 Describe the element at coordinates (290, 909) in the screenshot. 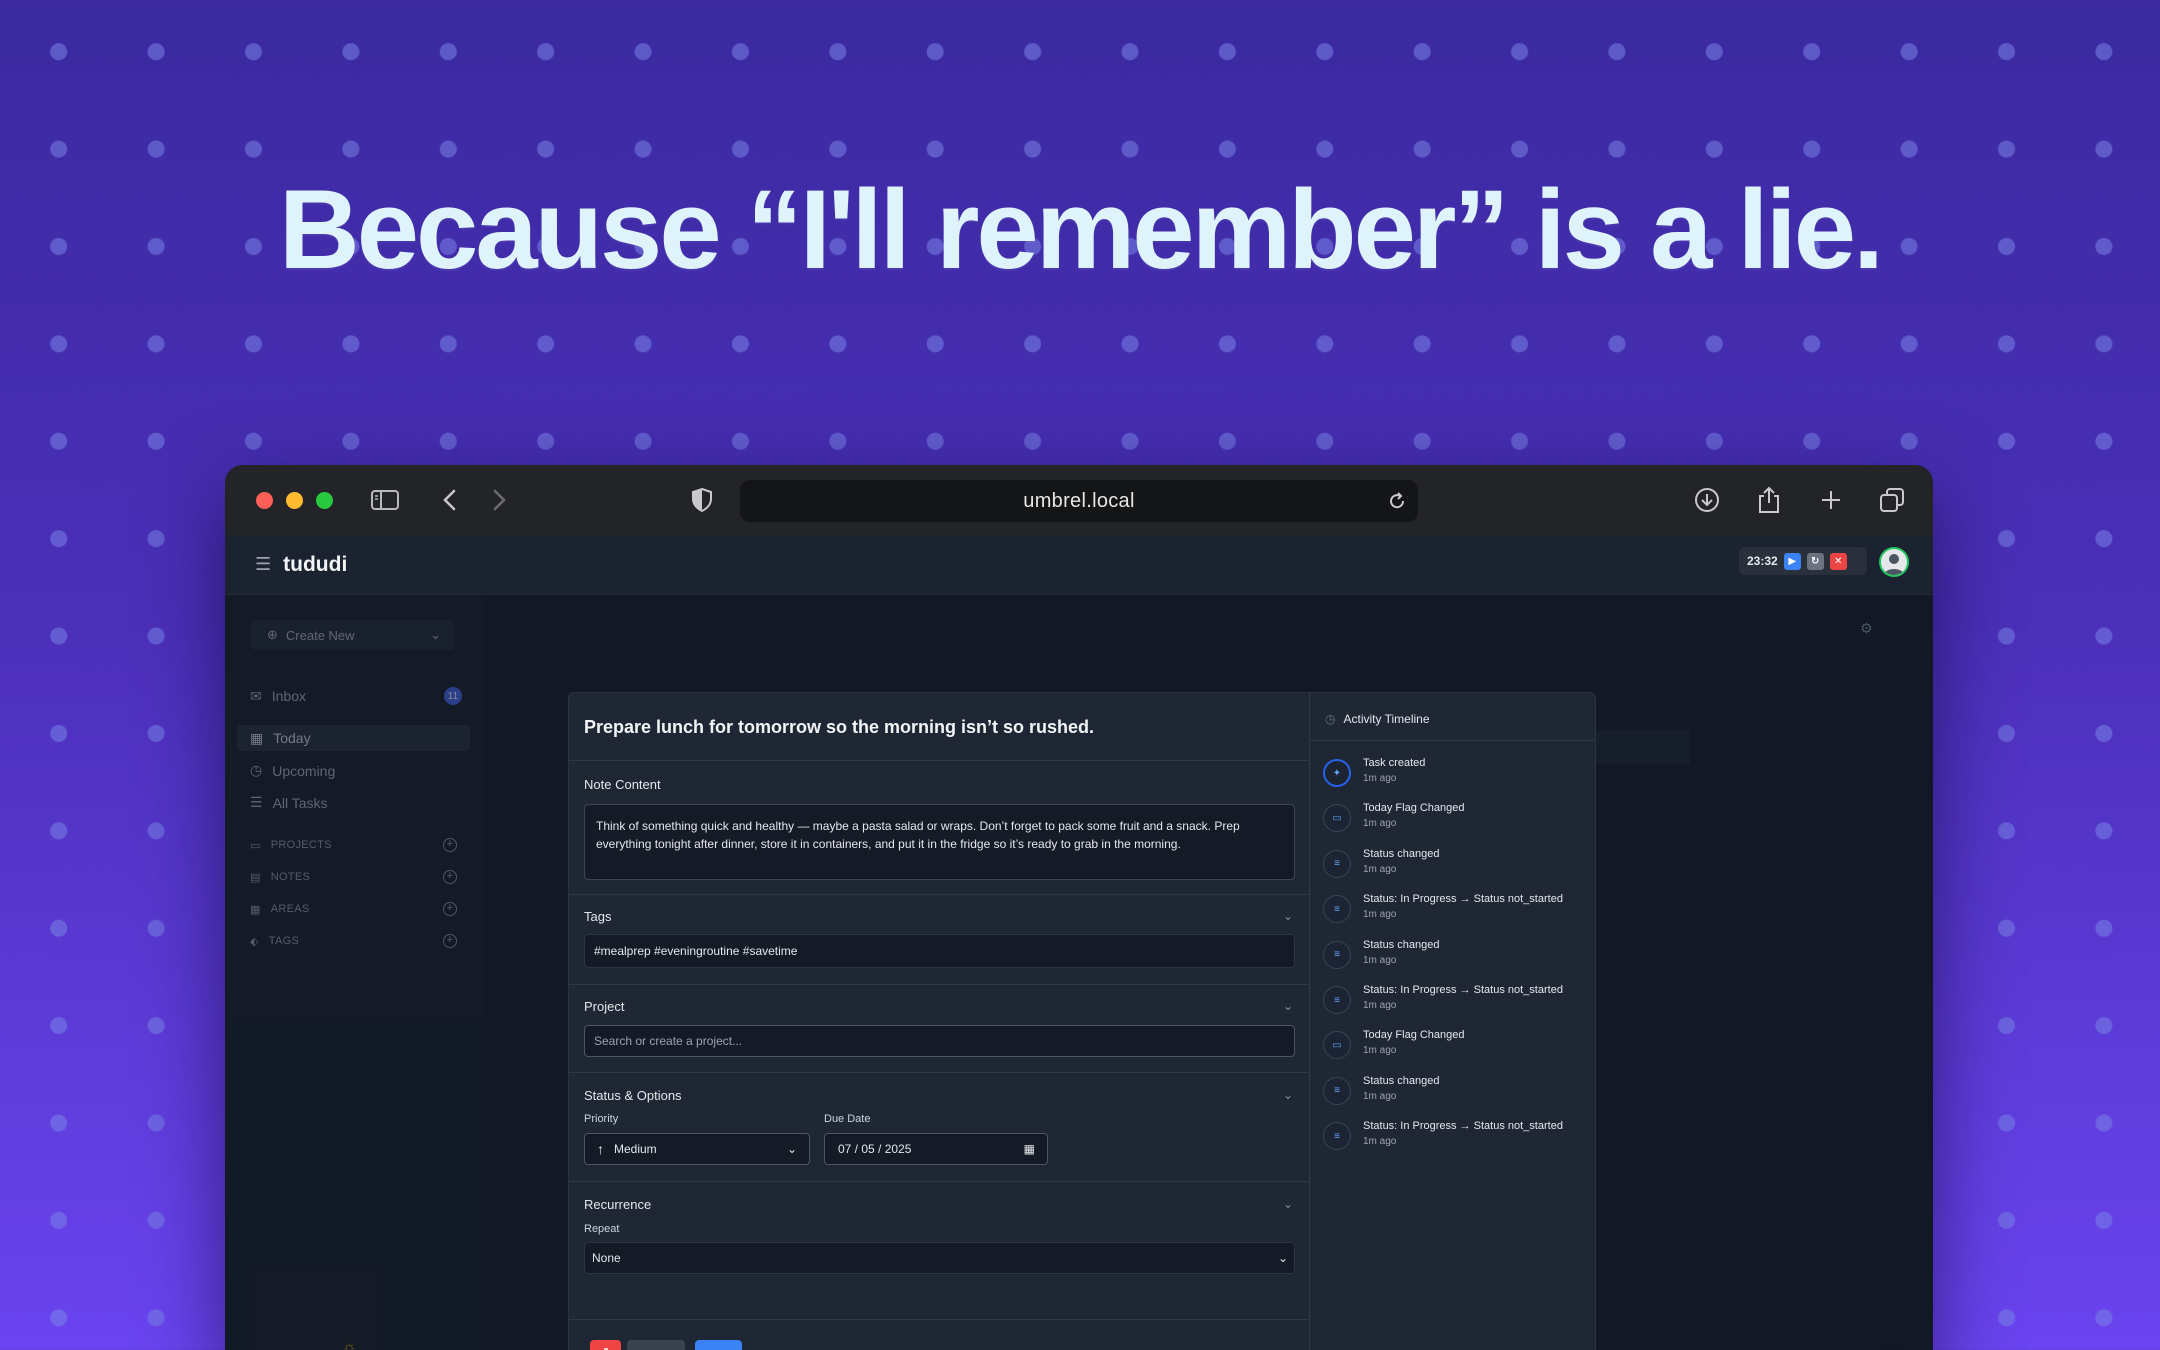

I see `sidebar-section-label: AREAS` at that location.